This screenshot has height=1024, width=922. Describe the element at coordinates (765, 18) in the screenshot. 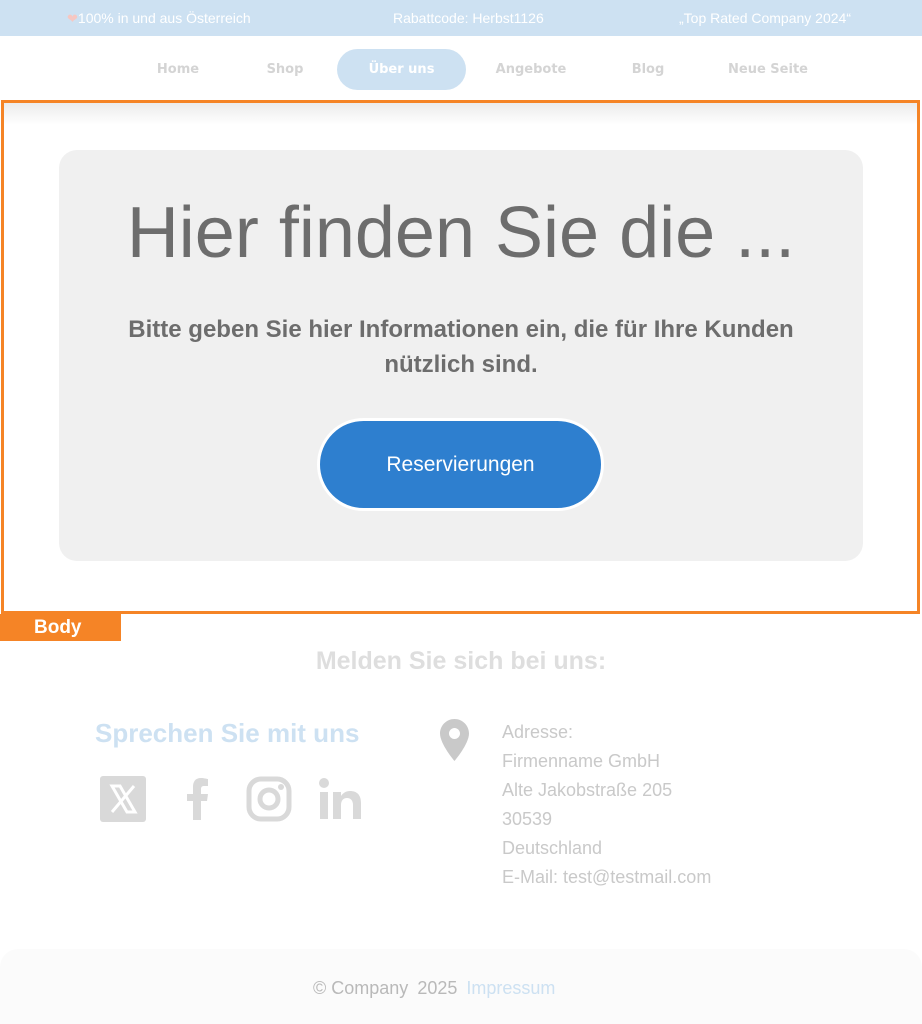

I see `award-text: „Top Rated Company 2024“` at that location.